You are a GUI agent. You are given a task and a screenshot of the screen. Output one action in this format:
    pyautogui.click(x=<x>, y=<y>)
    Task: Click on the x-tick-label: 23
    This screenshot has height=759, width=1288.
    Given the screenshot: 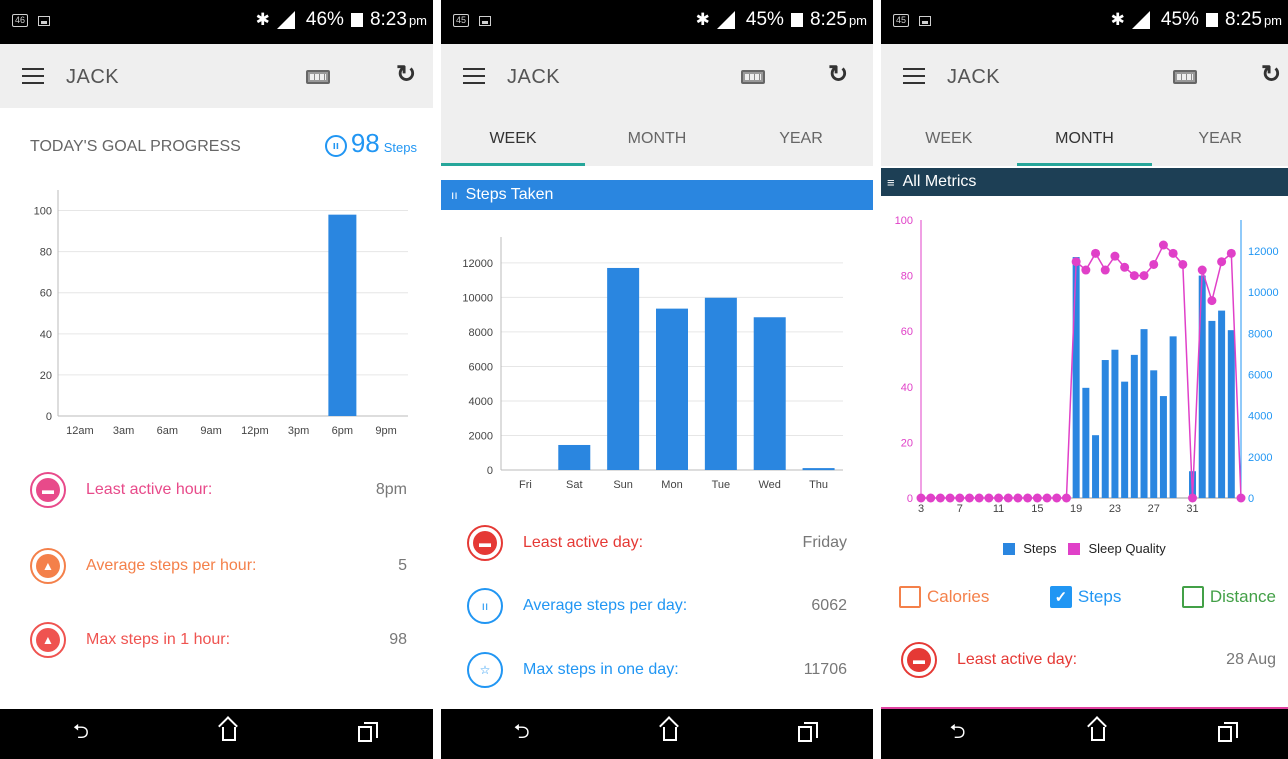 What is the action you would take?
    pyautogui.click(x=1115, y=509)
    